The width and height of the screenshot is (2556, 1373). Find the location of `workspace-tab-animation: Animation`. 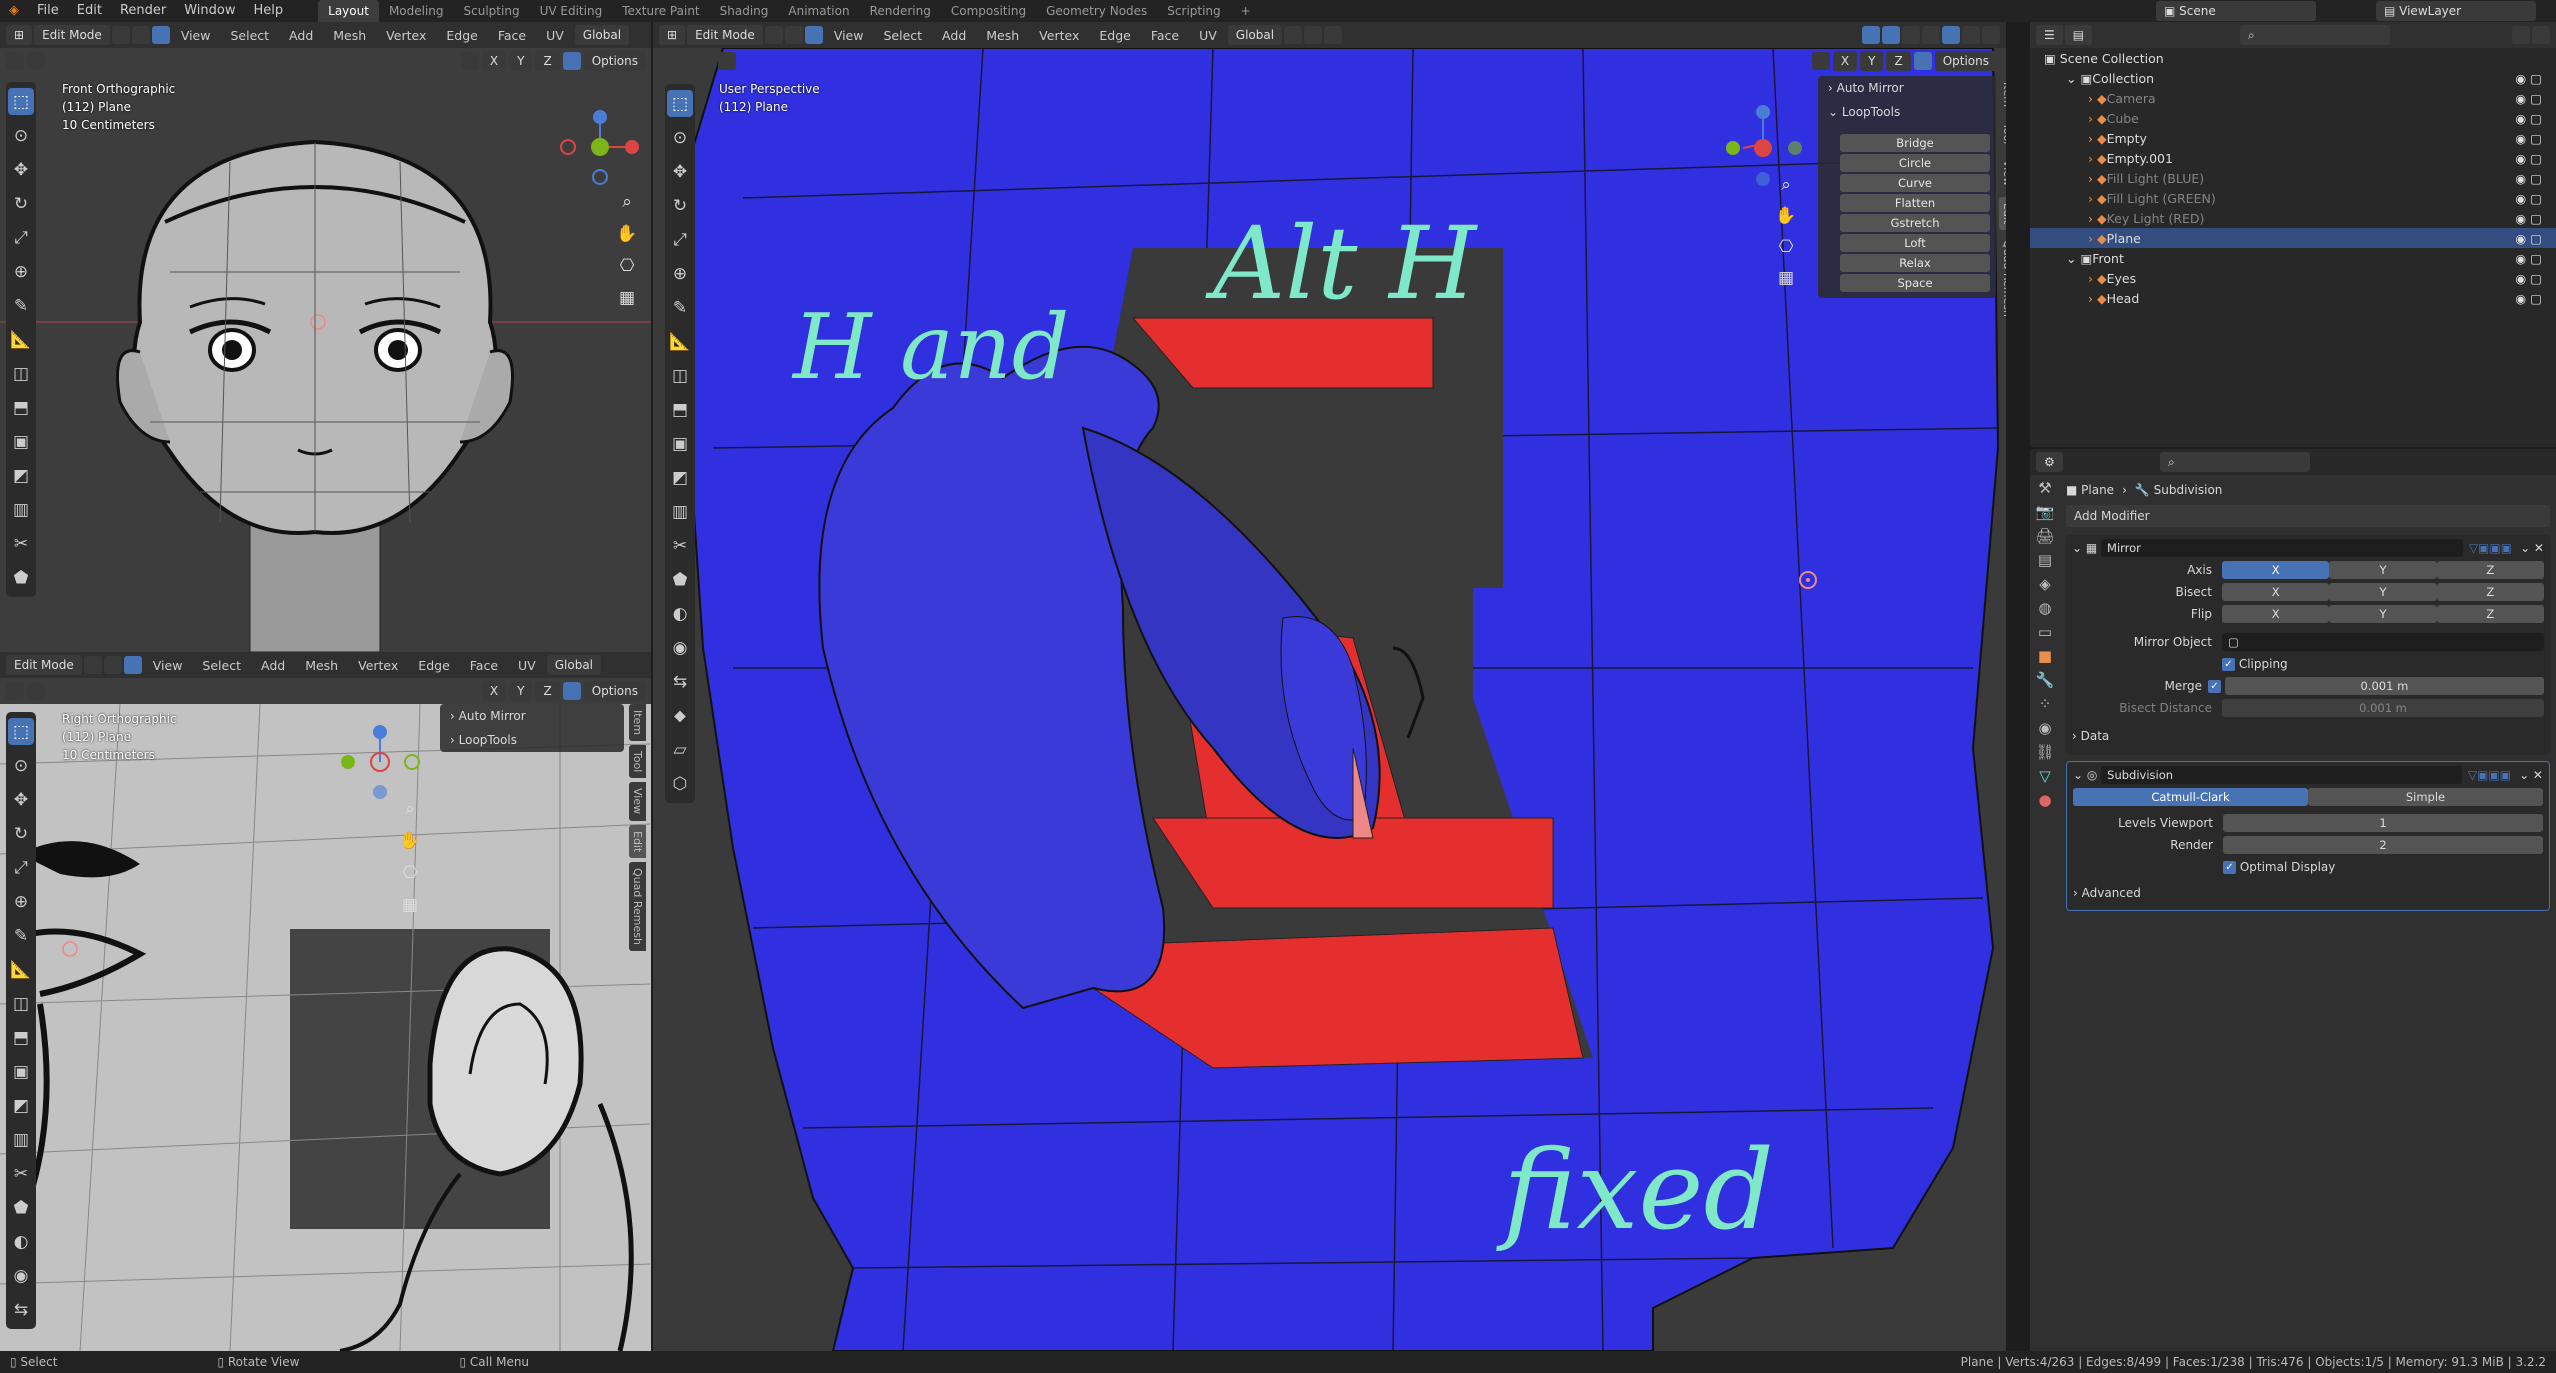

workspace-tab-animation: Animation is located at coordinates (818, 11).